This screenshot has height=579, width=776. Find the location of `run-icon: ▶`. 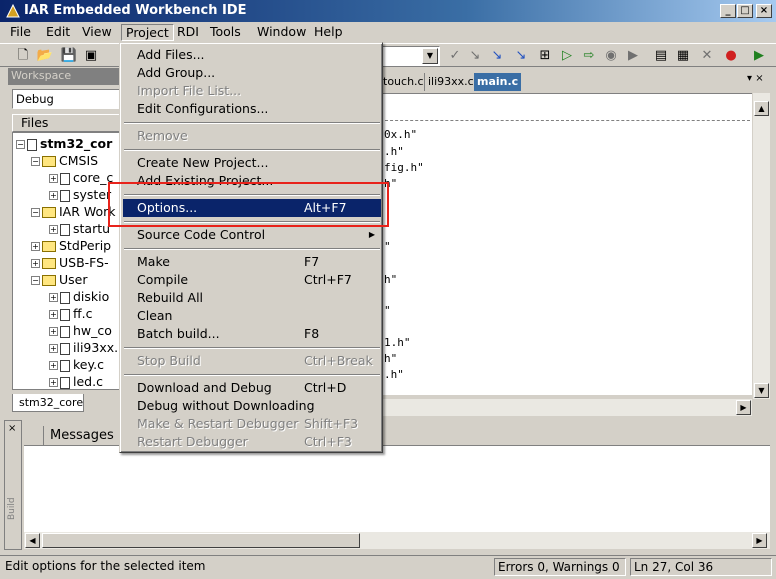

run-icon: ▶ is located at coordinates (759, 56).